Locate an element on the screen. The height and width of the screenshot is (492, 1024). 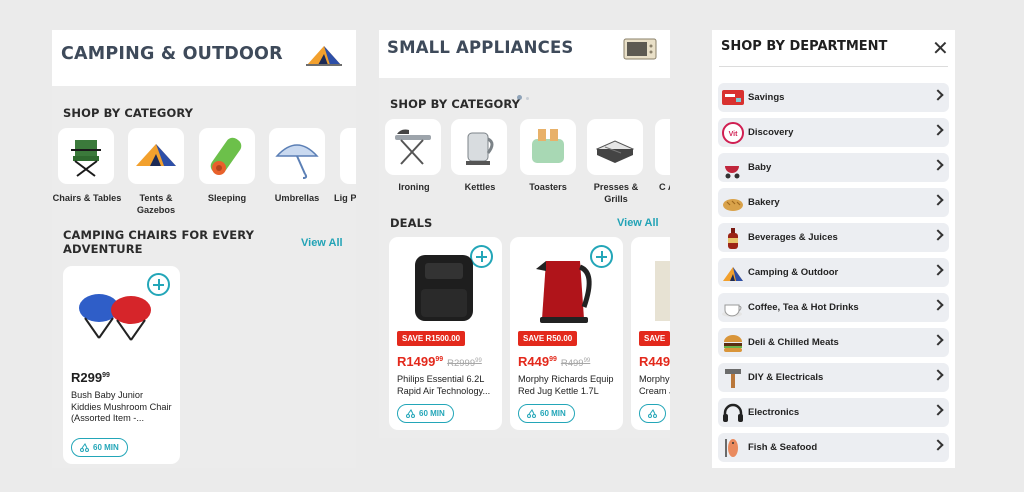
umbrella-icon is located at coordinates (297, 161).